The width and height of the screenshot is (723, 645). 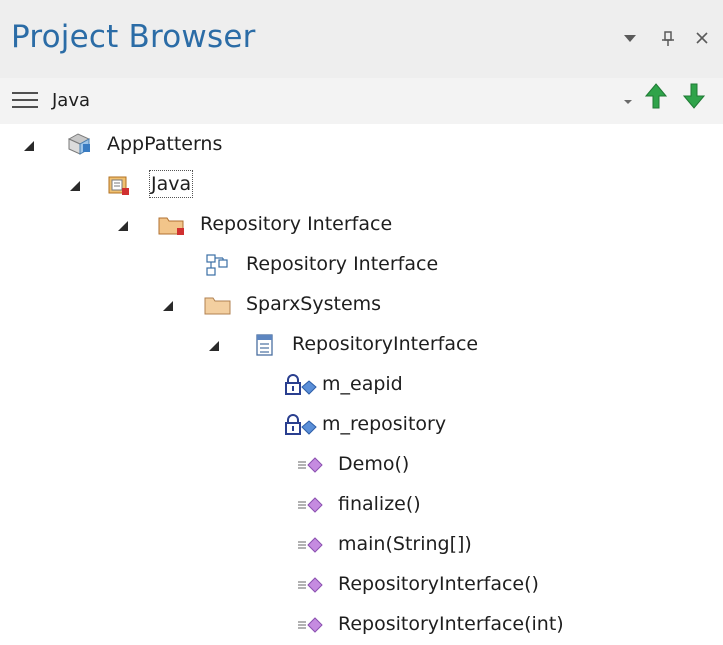 I want to click on tree-node-finalize: finalize(), so click(x=361, y=504).